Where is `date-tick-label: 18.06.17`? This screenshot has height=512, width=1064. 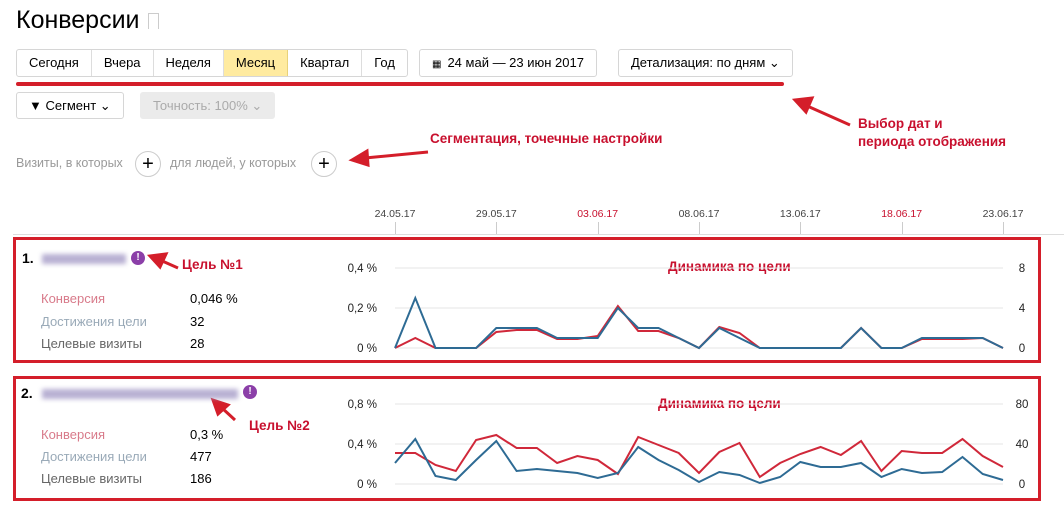 date-tick-label: 18.06.17 is located at coordinates (902, 214).